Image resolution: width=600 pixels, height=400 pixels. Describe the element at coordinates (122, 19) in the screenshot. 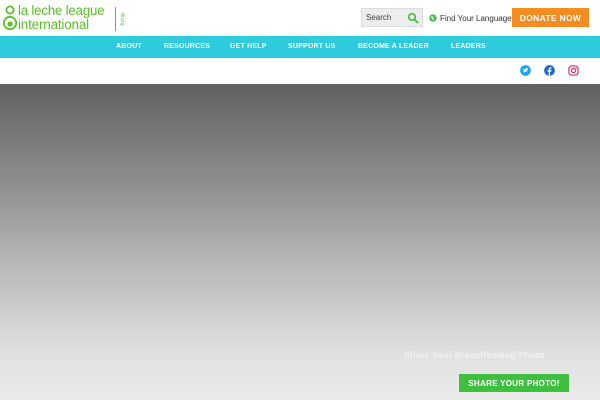

I see `logo-side-text: llli.org` at that location.